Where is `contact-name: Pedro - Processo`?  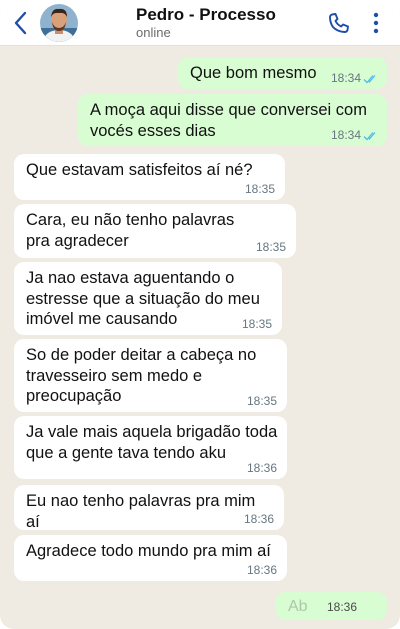 contact-name: Pedro - Processo is located at coordinates (206, 14).